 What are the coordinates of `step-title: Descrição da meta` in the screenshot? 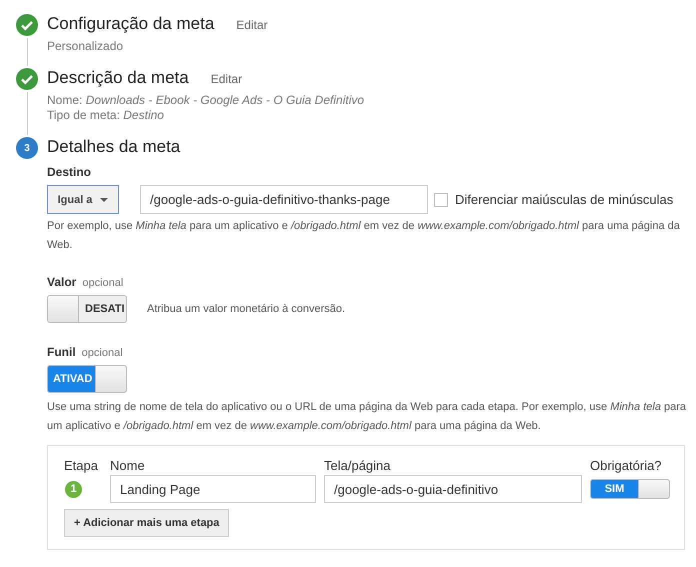 It's located at (118, 78).